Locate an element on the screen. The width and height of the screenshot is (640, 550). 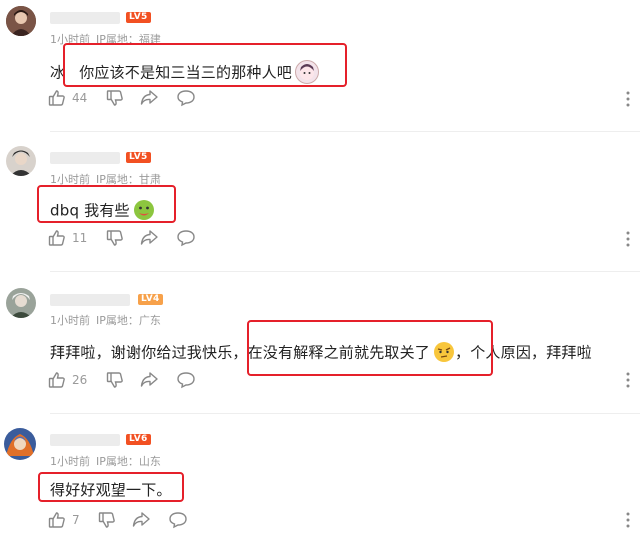
like-count: 44 is located at coordinates (80, 98).